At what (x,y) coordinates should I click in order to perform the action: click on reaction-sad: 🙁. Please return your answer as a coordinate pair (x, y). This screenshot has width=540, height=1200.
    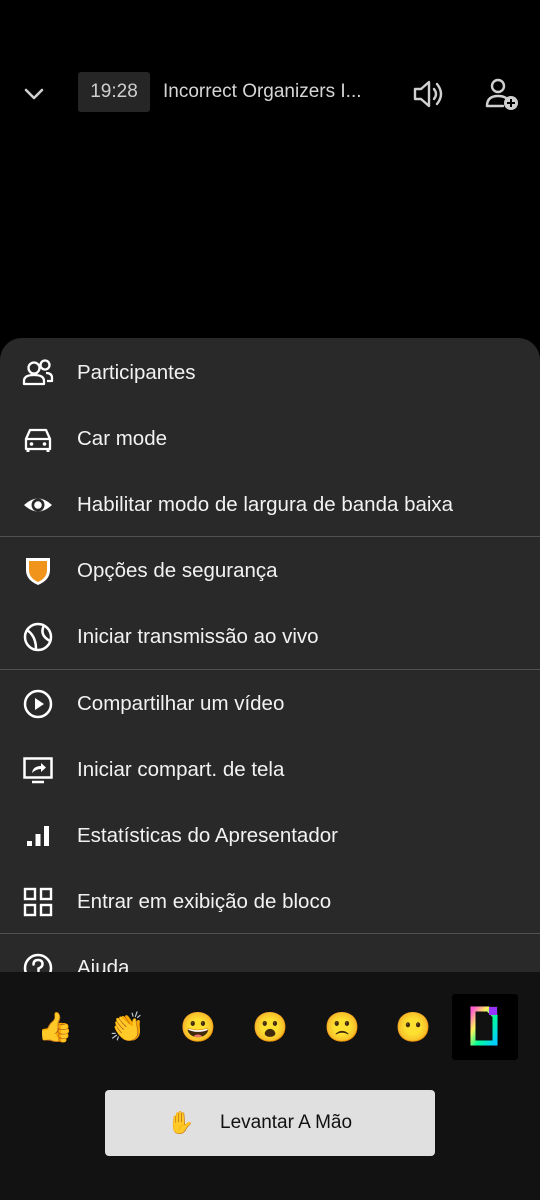
    Looking at the image, I should click on (342, 1028).